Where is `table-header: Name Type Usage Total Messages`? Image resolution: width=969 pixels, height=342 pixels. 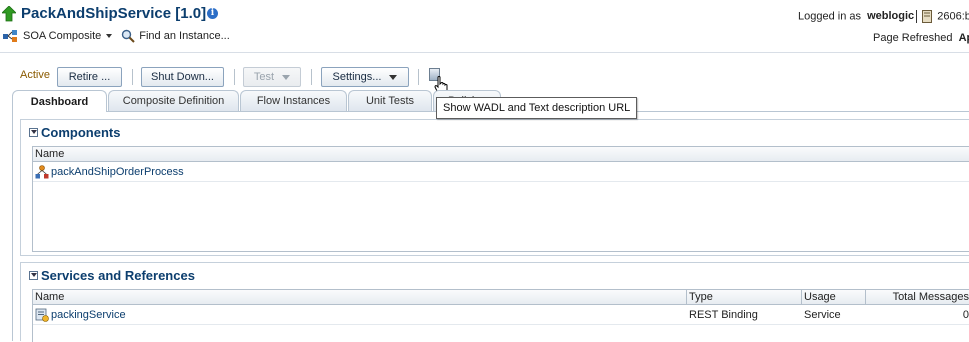
table-header: Name Type Usage Total Messages is located at coordinates (501, 297).